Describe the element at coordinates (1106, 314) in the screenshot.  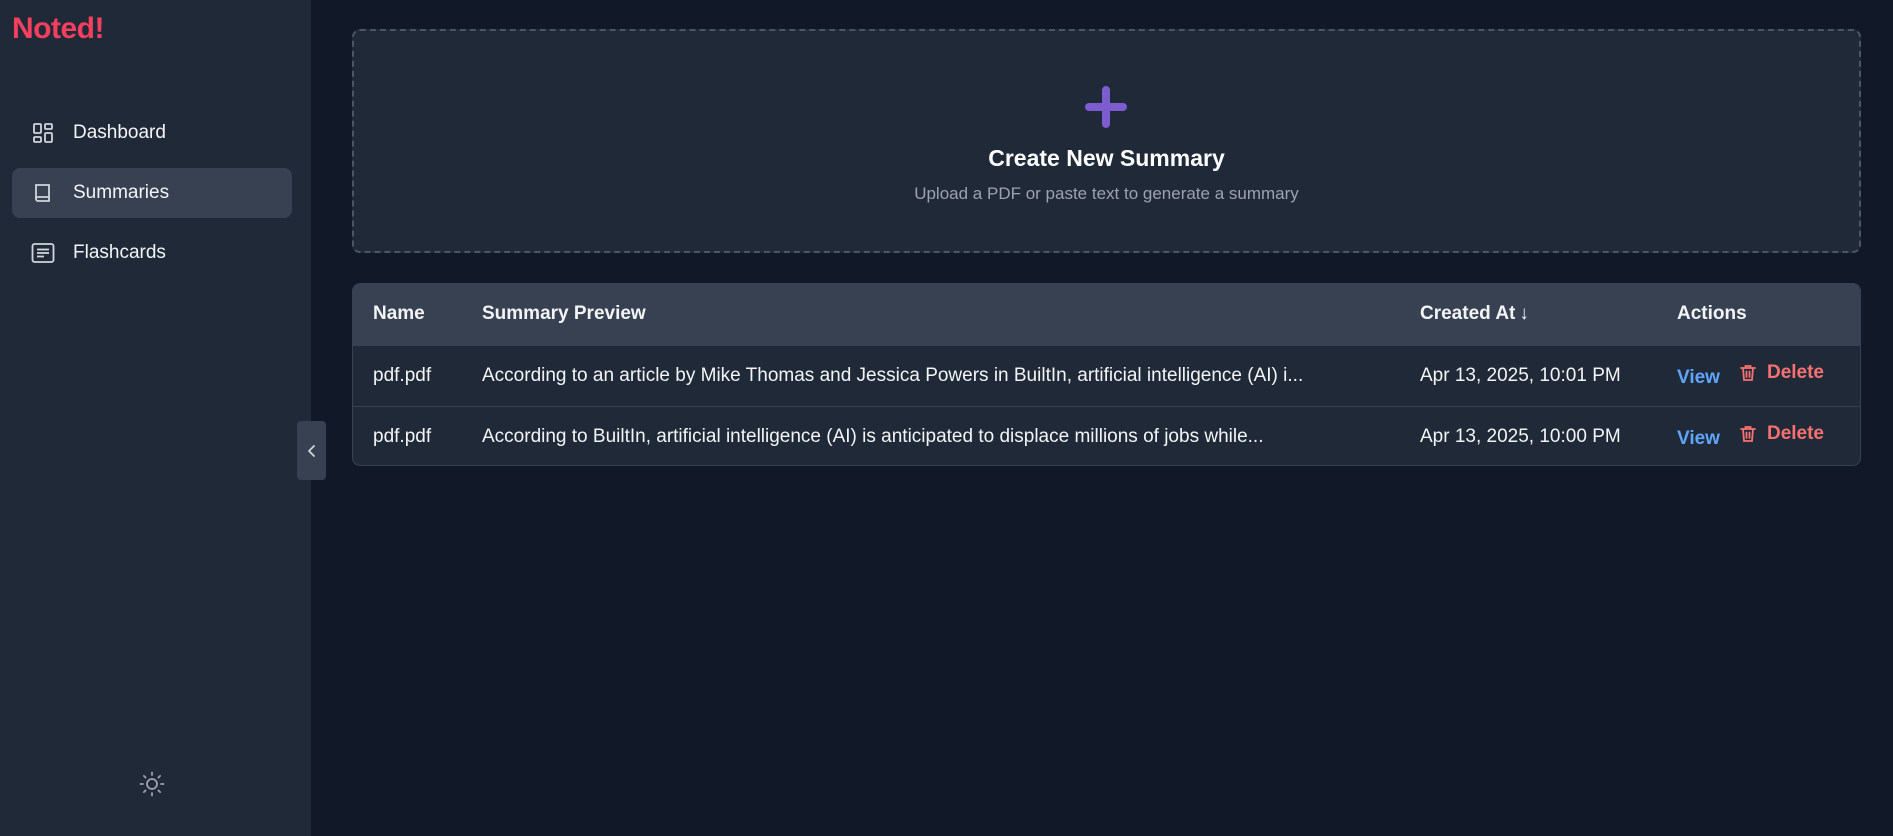
I see `table-header-row: Name Summary Preview Created At ↓ Actions` at that location.